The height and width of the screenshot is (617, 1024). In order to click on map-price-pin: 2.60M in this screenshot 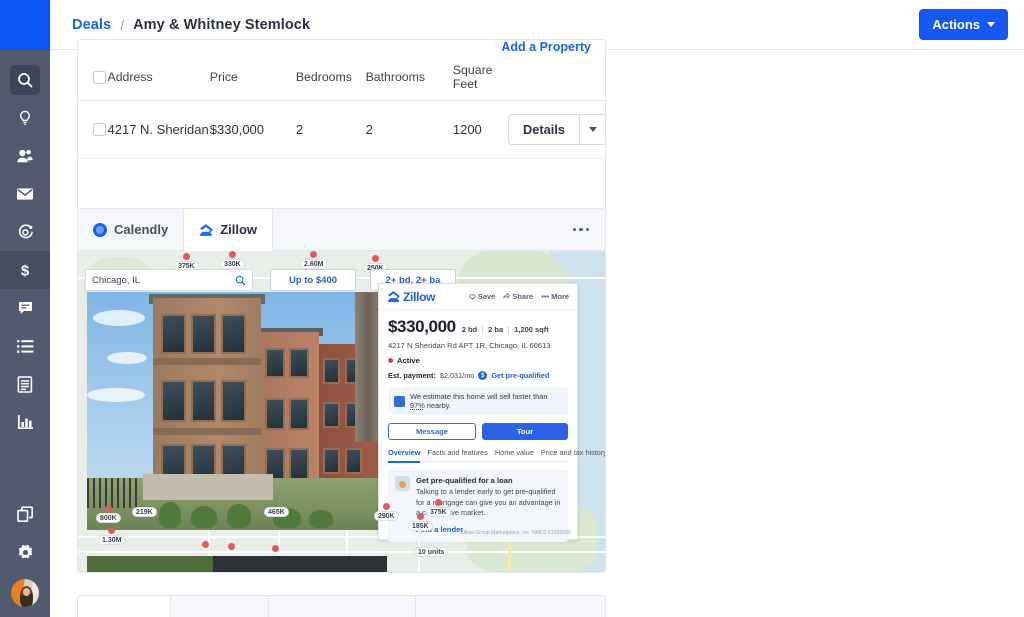, I will do `click(314, 260)`.